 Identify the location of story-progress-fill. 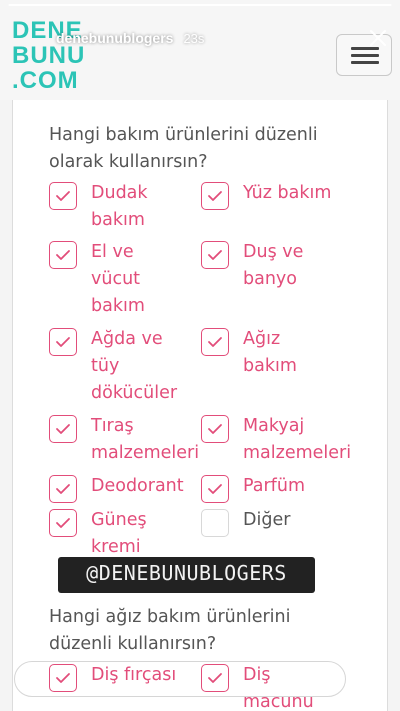
(200, 5).